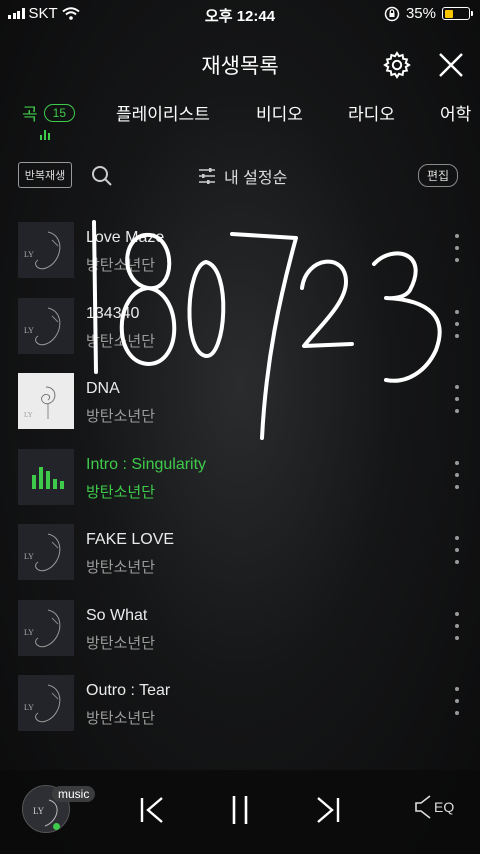 Image resolution: width=480 pixels, height=854 pixels. What do you see at coordinates (397, 65) in the screenshot?
I see `gear-icon` at bounding box center [397, 65].